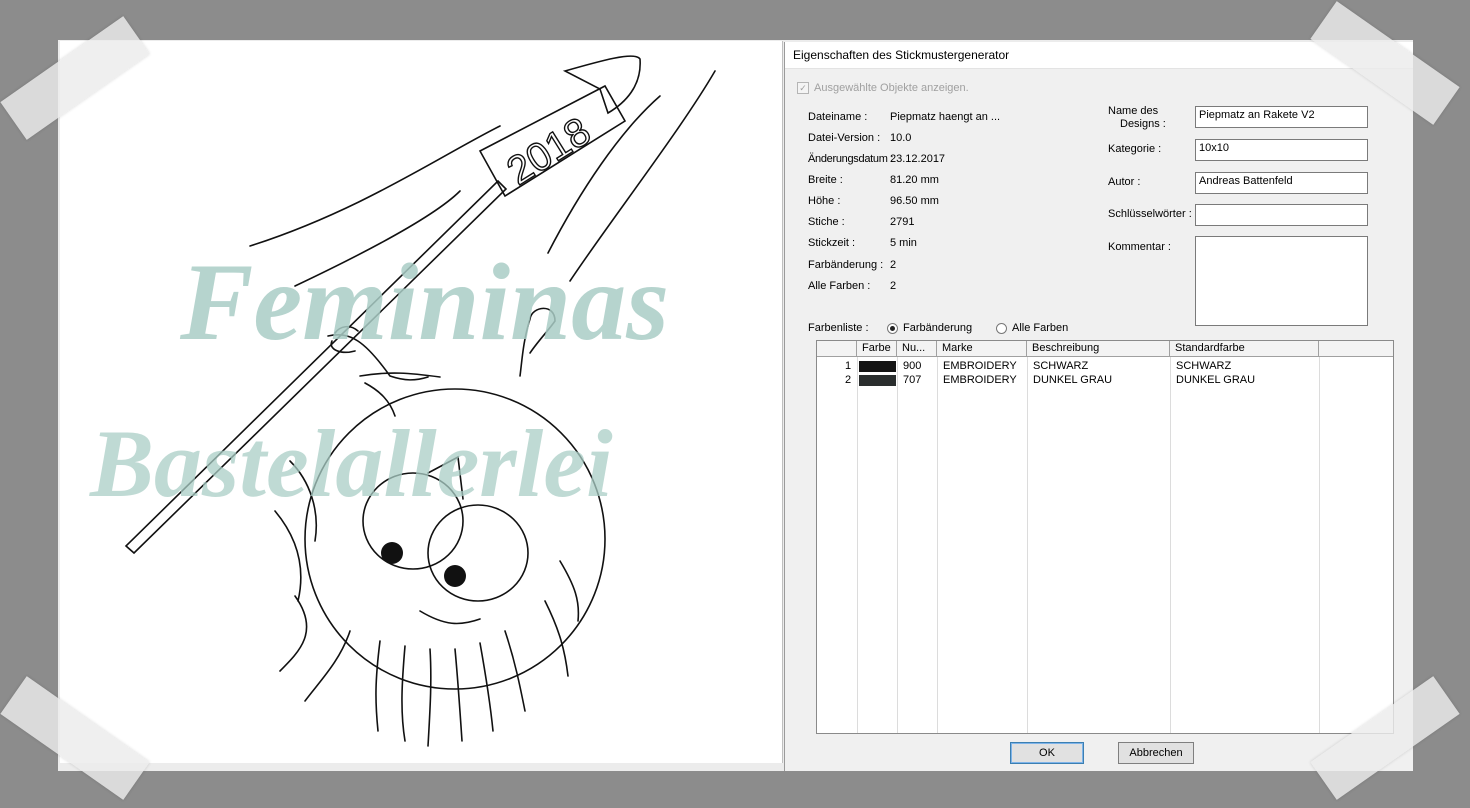 This screenshot has width=1470, height=808. I want to click on show-selected-label: Ausgewählte Objekte anzeigen., so click(891, 88).